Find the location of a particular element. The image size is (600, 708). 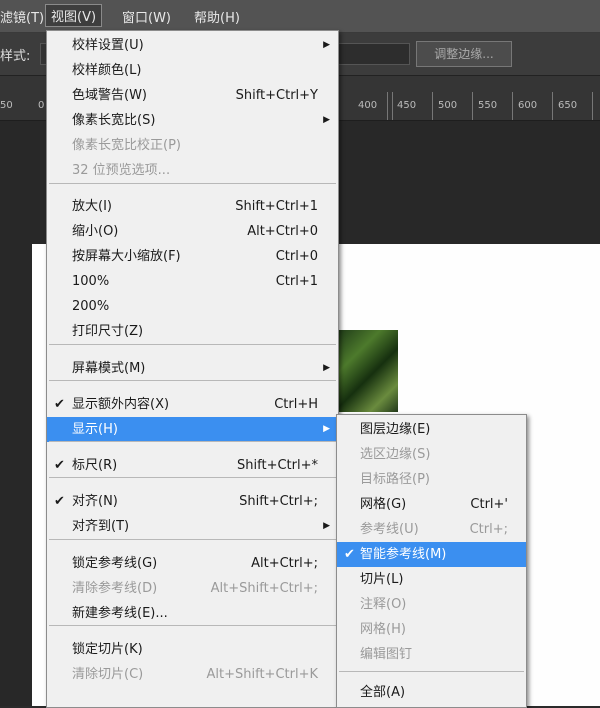

menu-item-label: 选区边缘(S) is located at coordinates (395, 454).